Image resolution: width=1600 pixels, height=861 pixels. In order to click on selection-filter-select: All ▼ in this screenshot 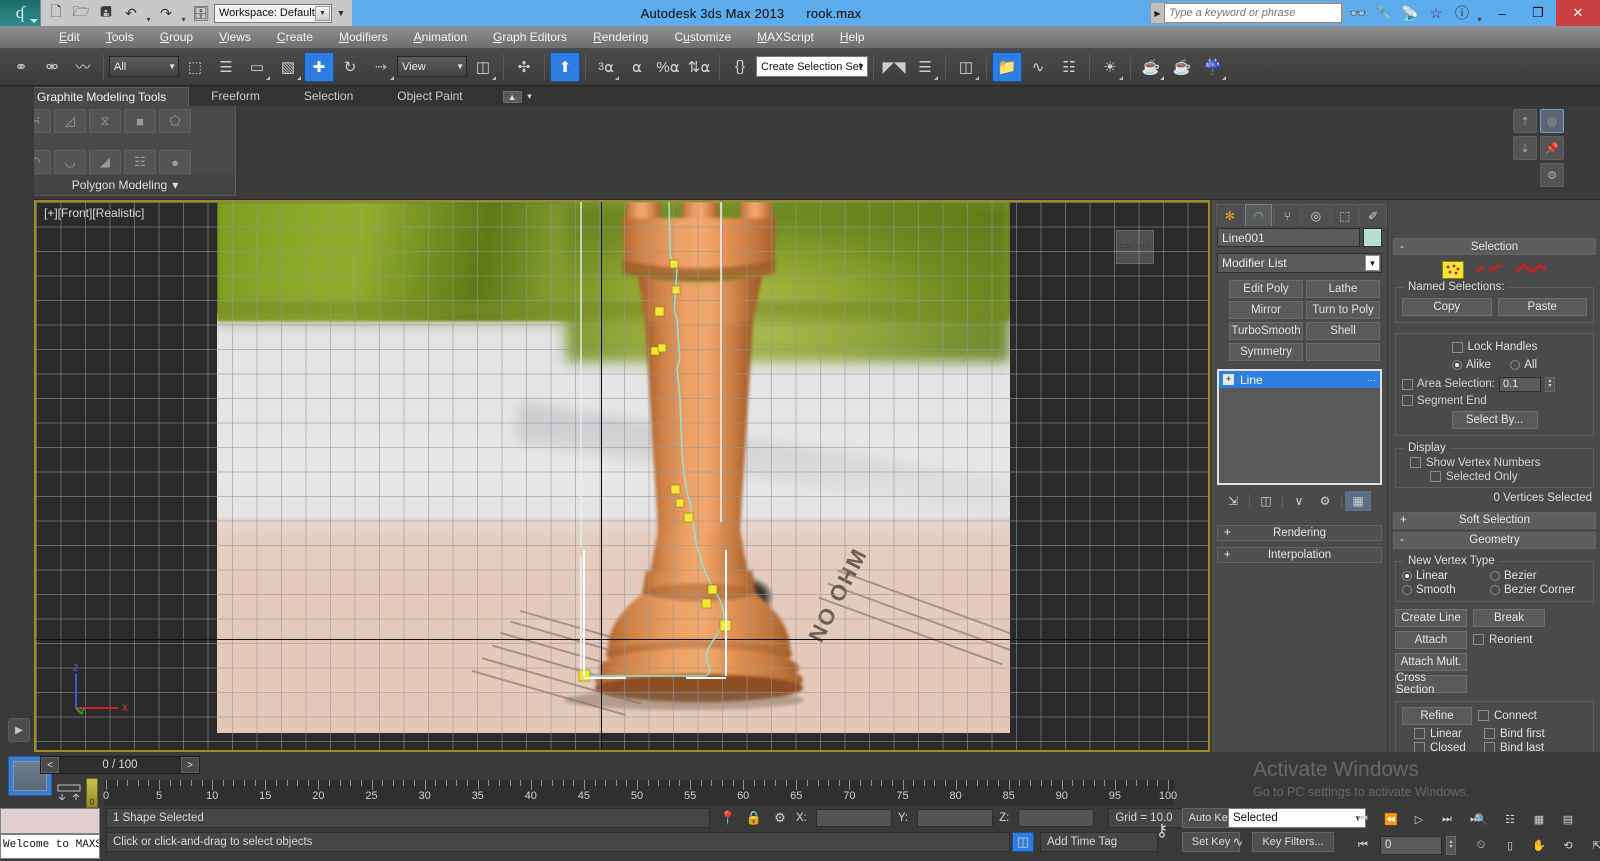, I will do `click(144, 66)`.